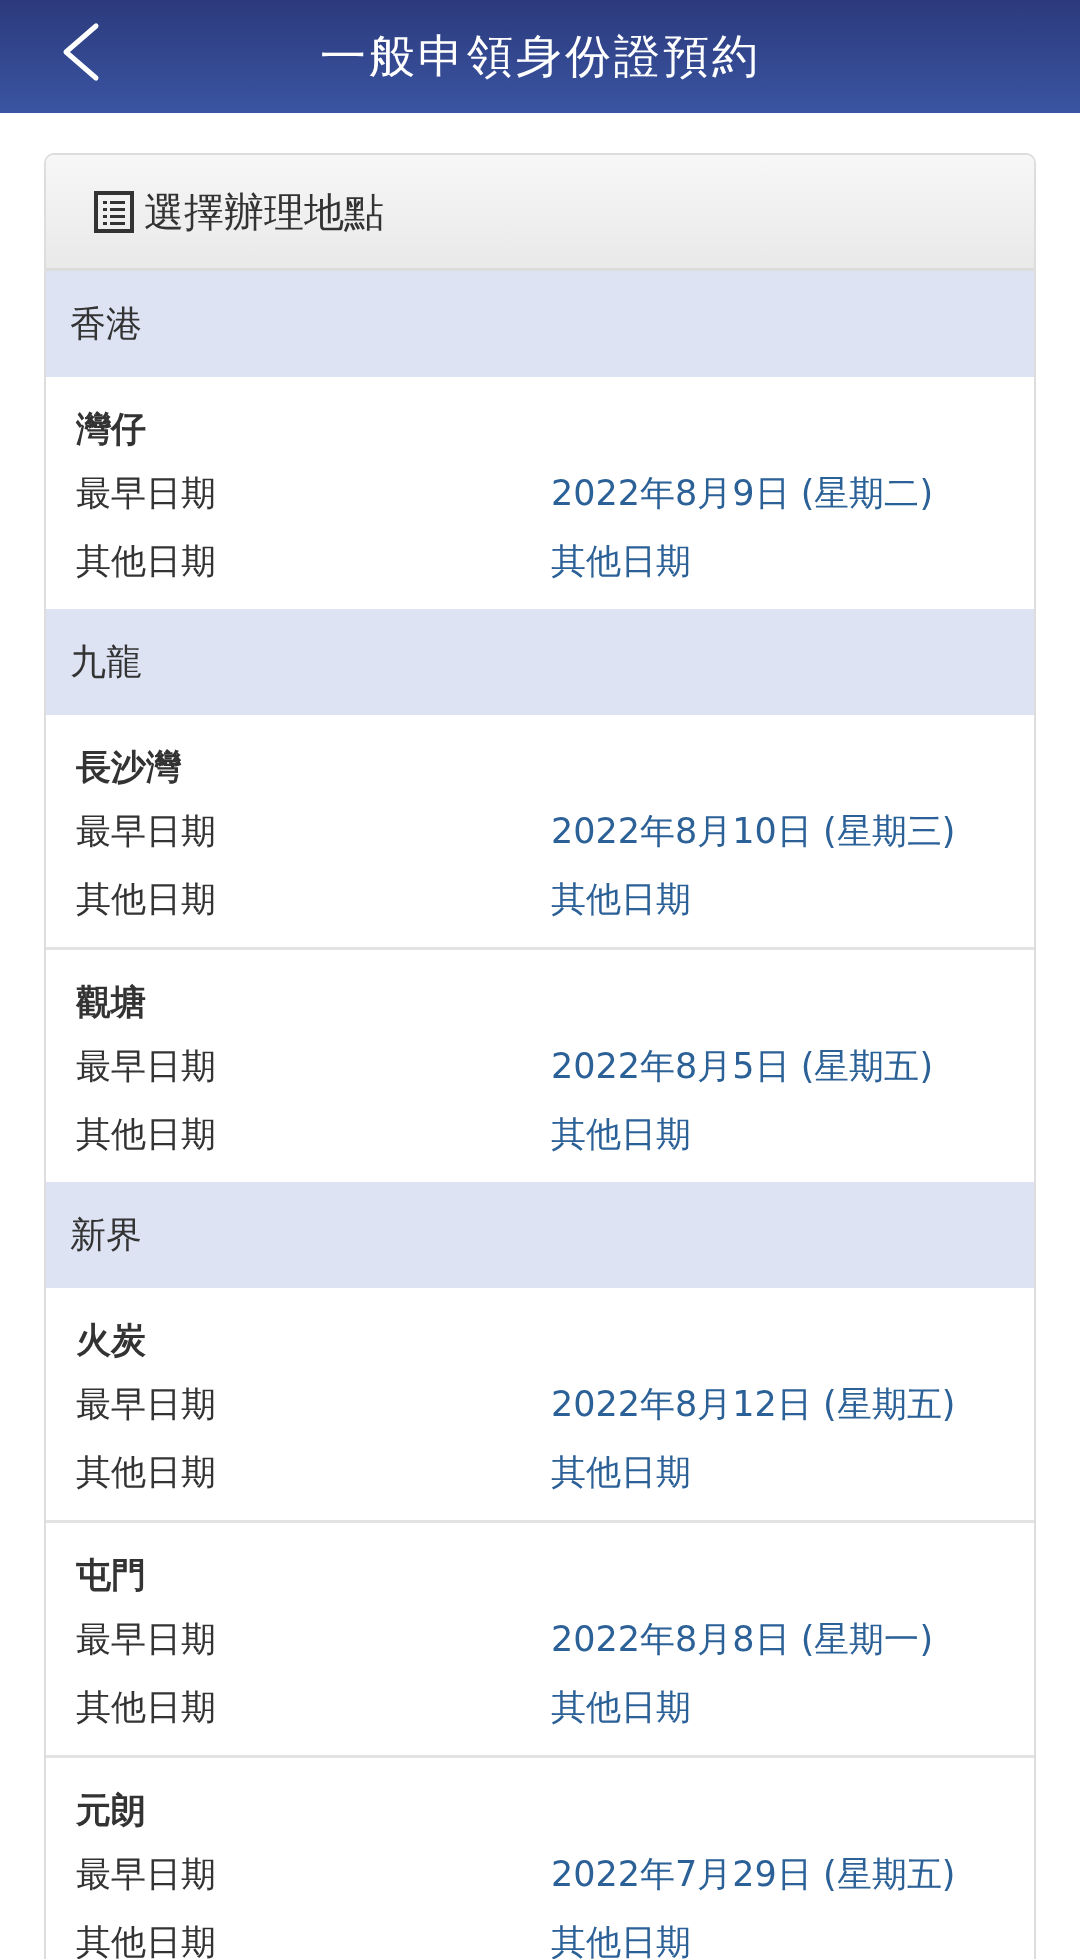 This screenshot has height=1959, width=1080. What do you see at coordinates (753, 831) in the screenshot?
I see `date-link: 2022年8月10日 (星期三)` at bounding box center [753, 831].